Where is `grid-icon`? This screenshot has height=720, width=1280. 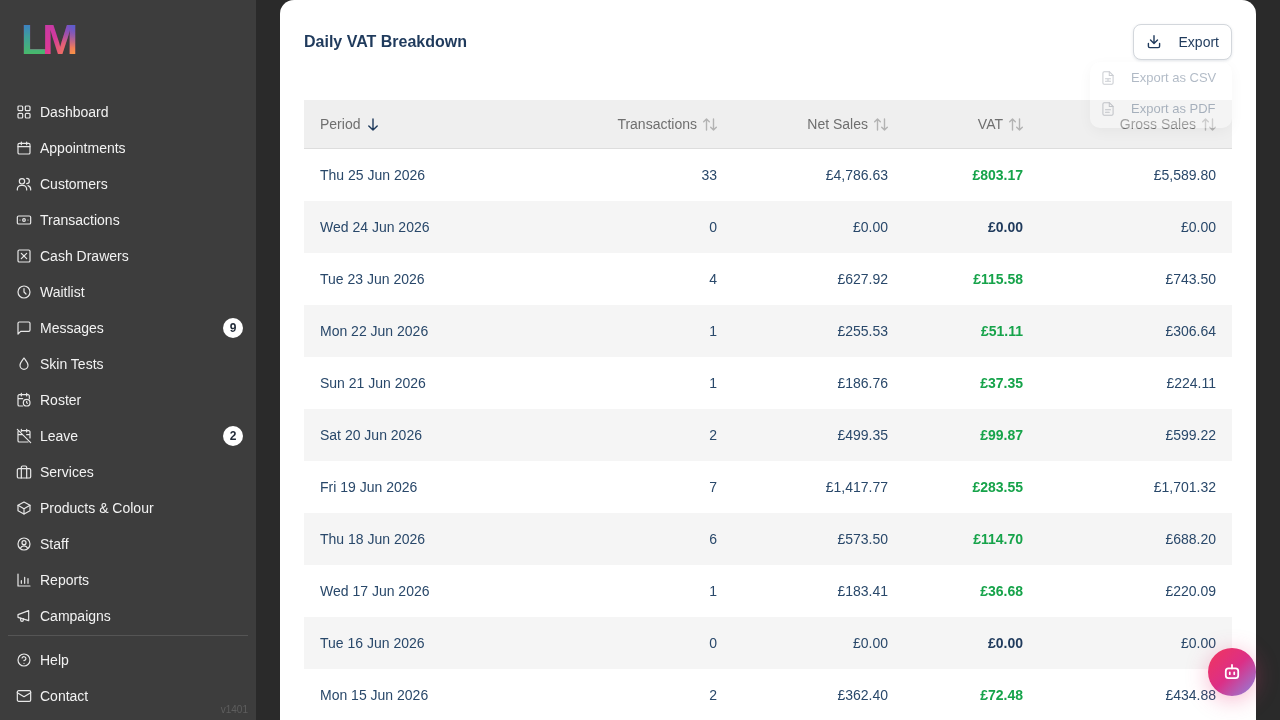
grid-icon is located at coordinates (24, 112).